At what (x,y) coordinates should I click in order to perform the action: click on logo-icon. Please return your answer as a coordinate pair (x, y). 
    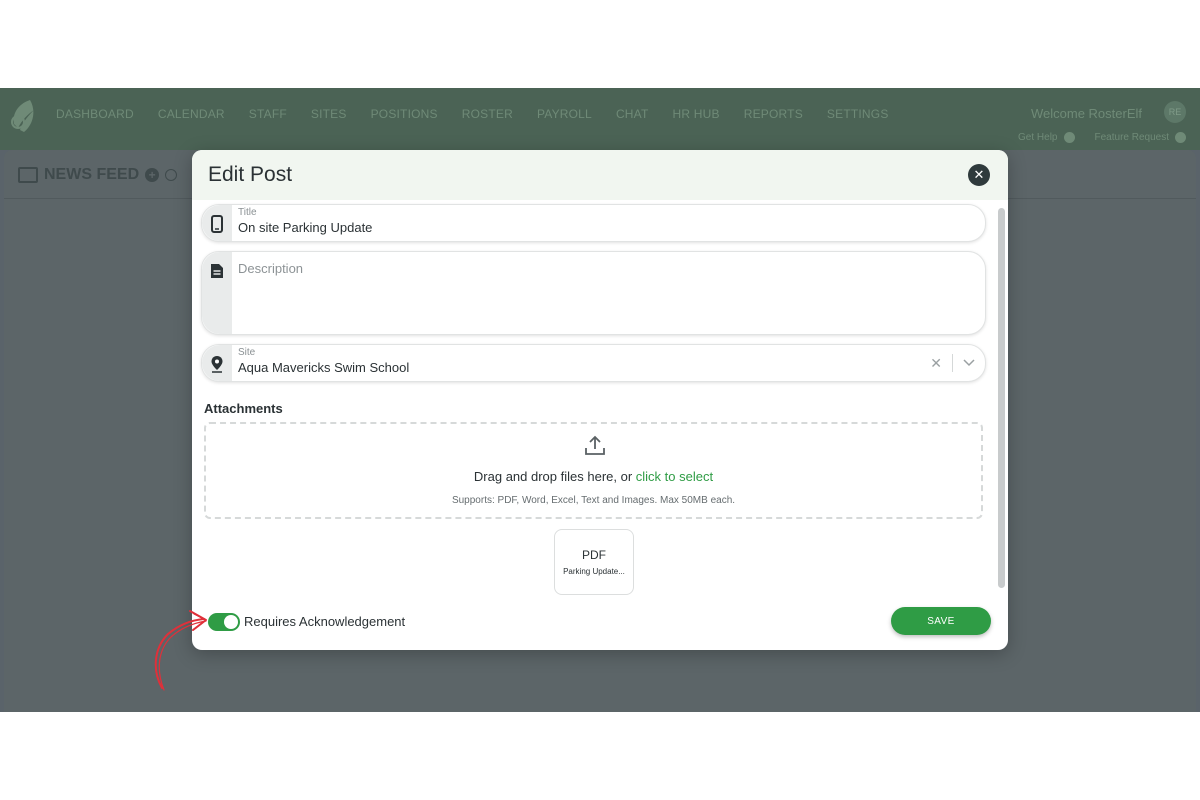
    Looking at the image, I should click on (23, 116).